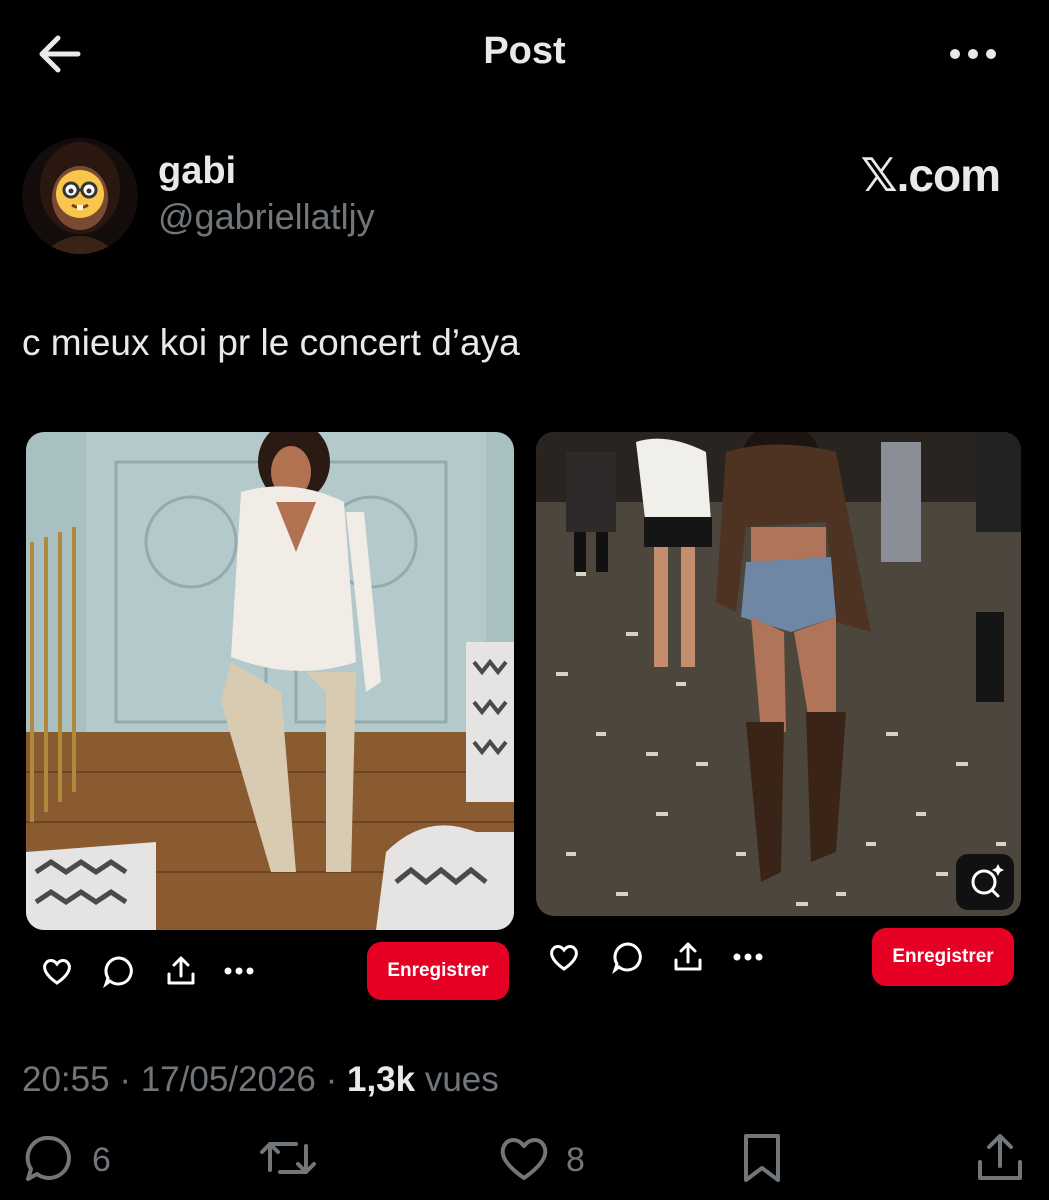 This screenshot has width=1049, height=1200. I want to click on reply-icon, so click(50, 1160).